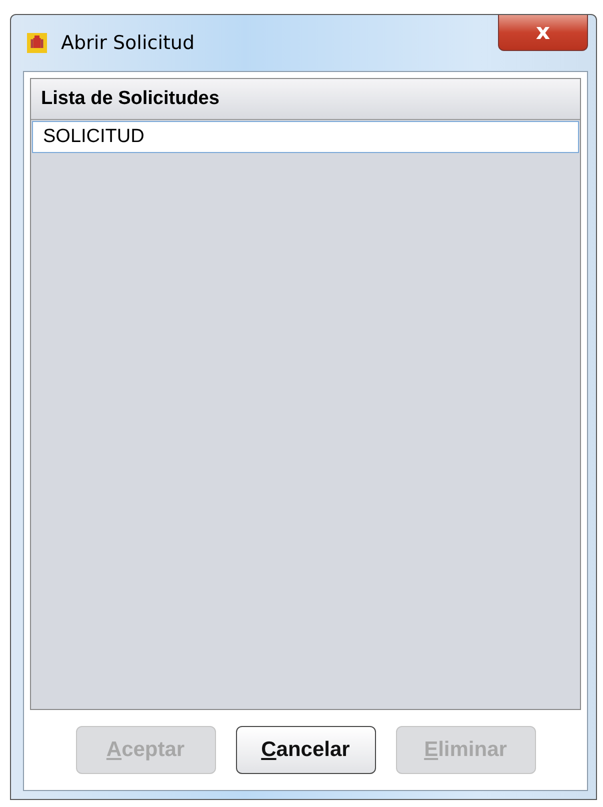 The image size is (603, 807). I want to click on list-item: SOLICITUD, so click(305, 137).